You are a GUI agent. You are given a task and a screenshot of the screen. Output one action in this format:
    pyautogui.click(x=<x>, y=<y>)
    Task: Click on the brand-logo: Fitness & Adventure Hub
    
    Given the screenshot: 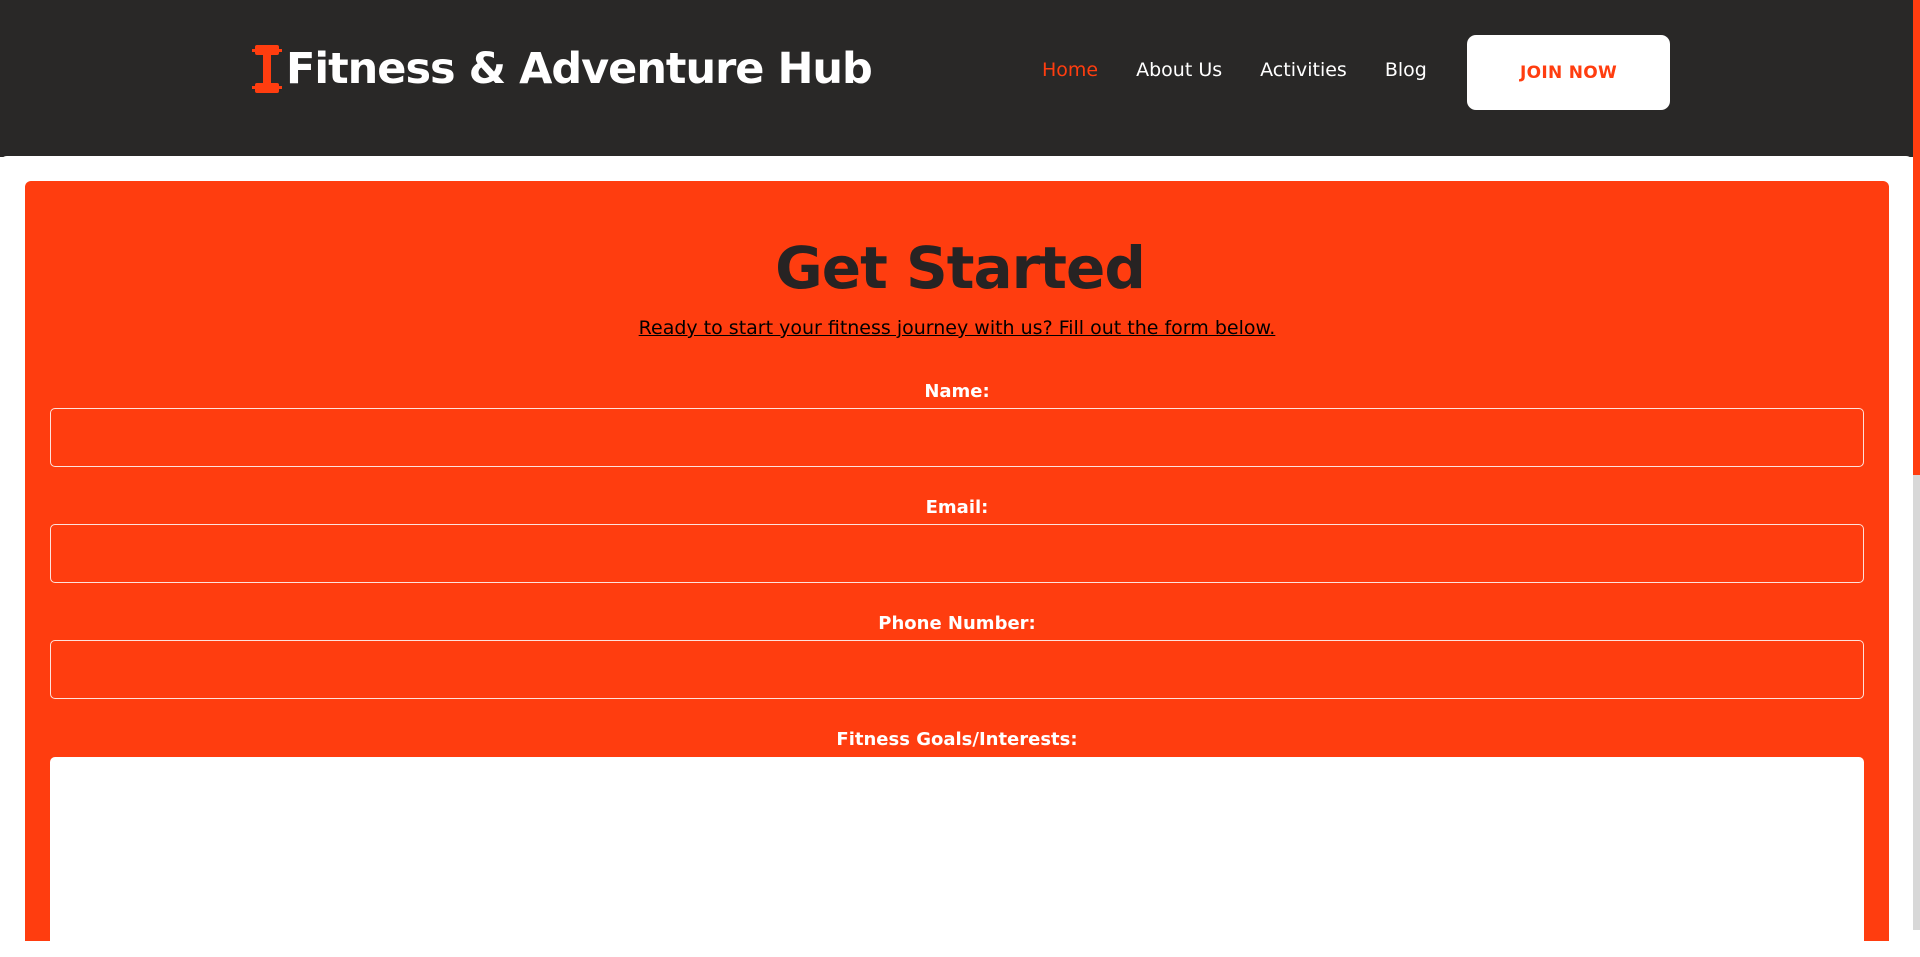 What is the action you would take?
    pyautogui.click(x=562, y=69)
    